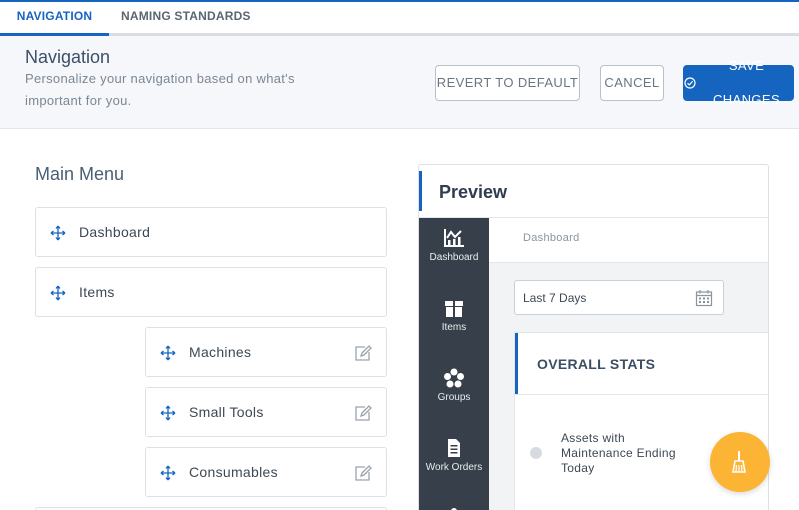 This screenshot has height=510, width=799. Describe the element at coordinates (555, 298) in the screenshot. I see `preview-date-value: Last 7 Days` at that location.